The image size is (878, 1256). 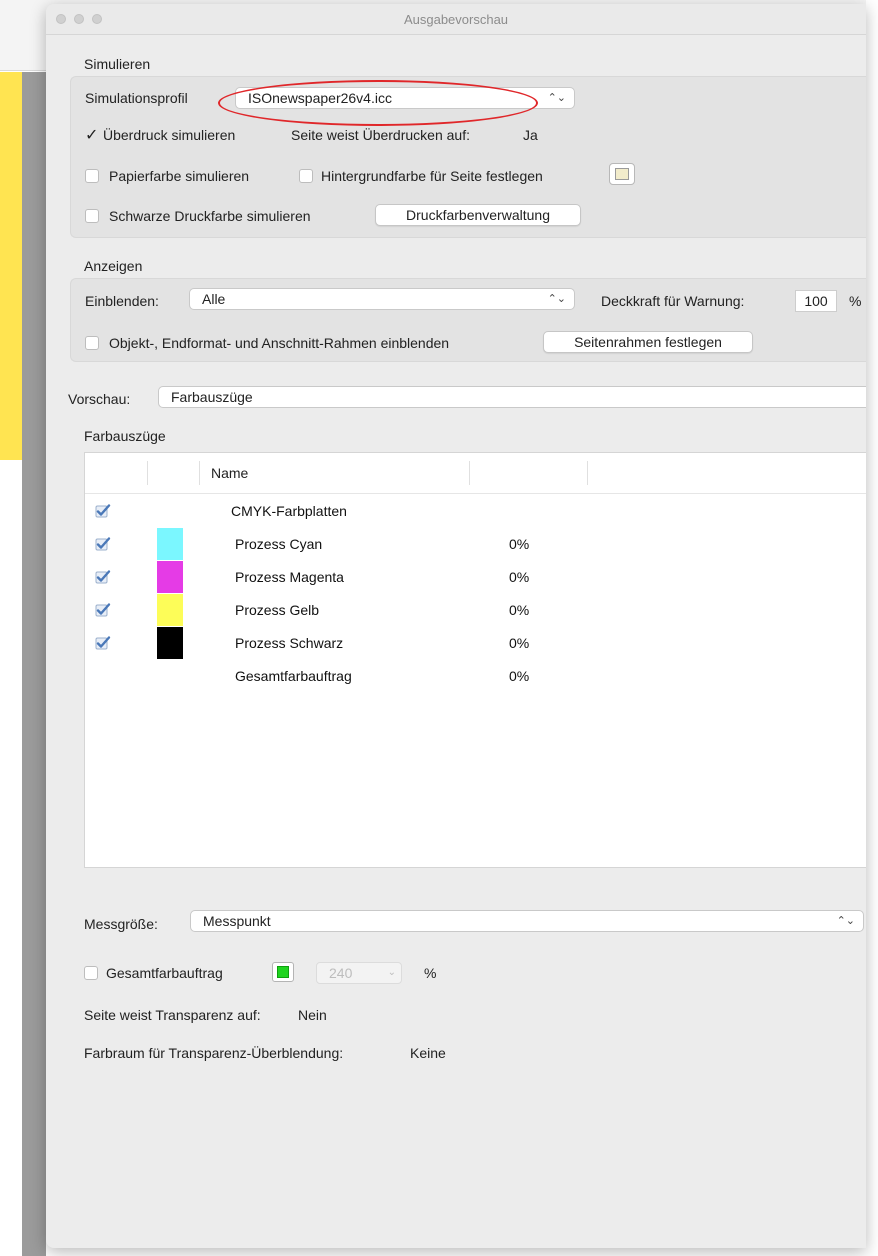 What do you see at coordinates (214, 299) in the screenshot?
I see `show-value: Alle` at bounding box center [214, 299].